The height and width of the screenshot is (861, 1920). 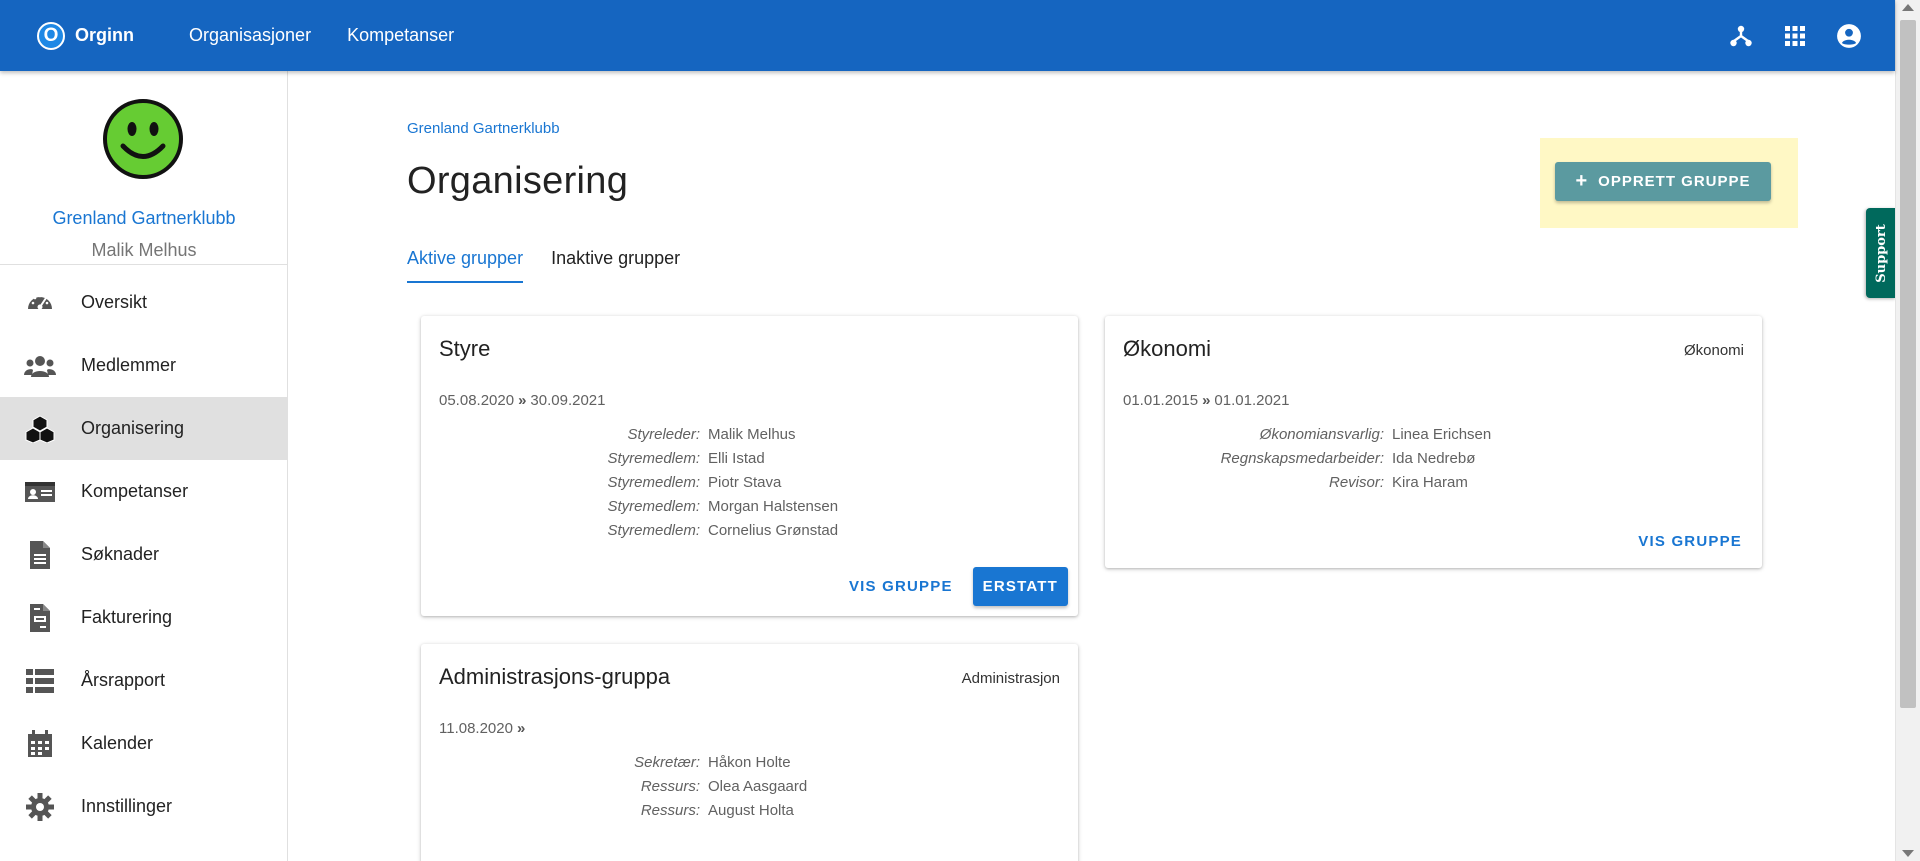 I want to click on brand: O Orginn, so click(x=85, y=35).